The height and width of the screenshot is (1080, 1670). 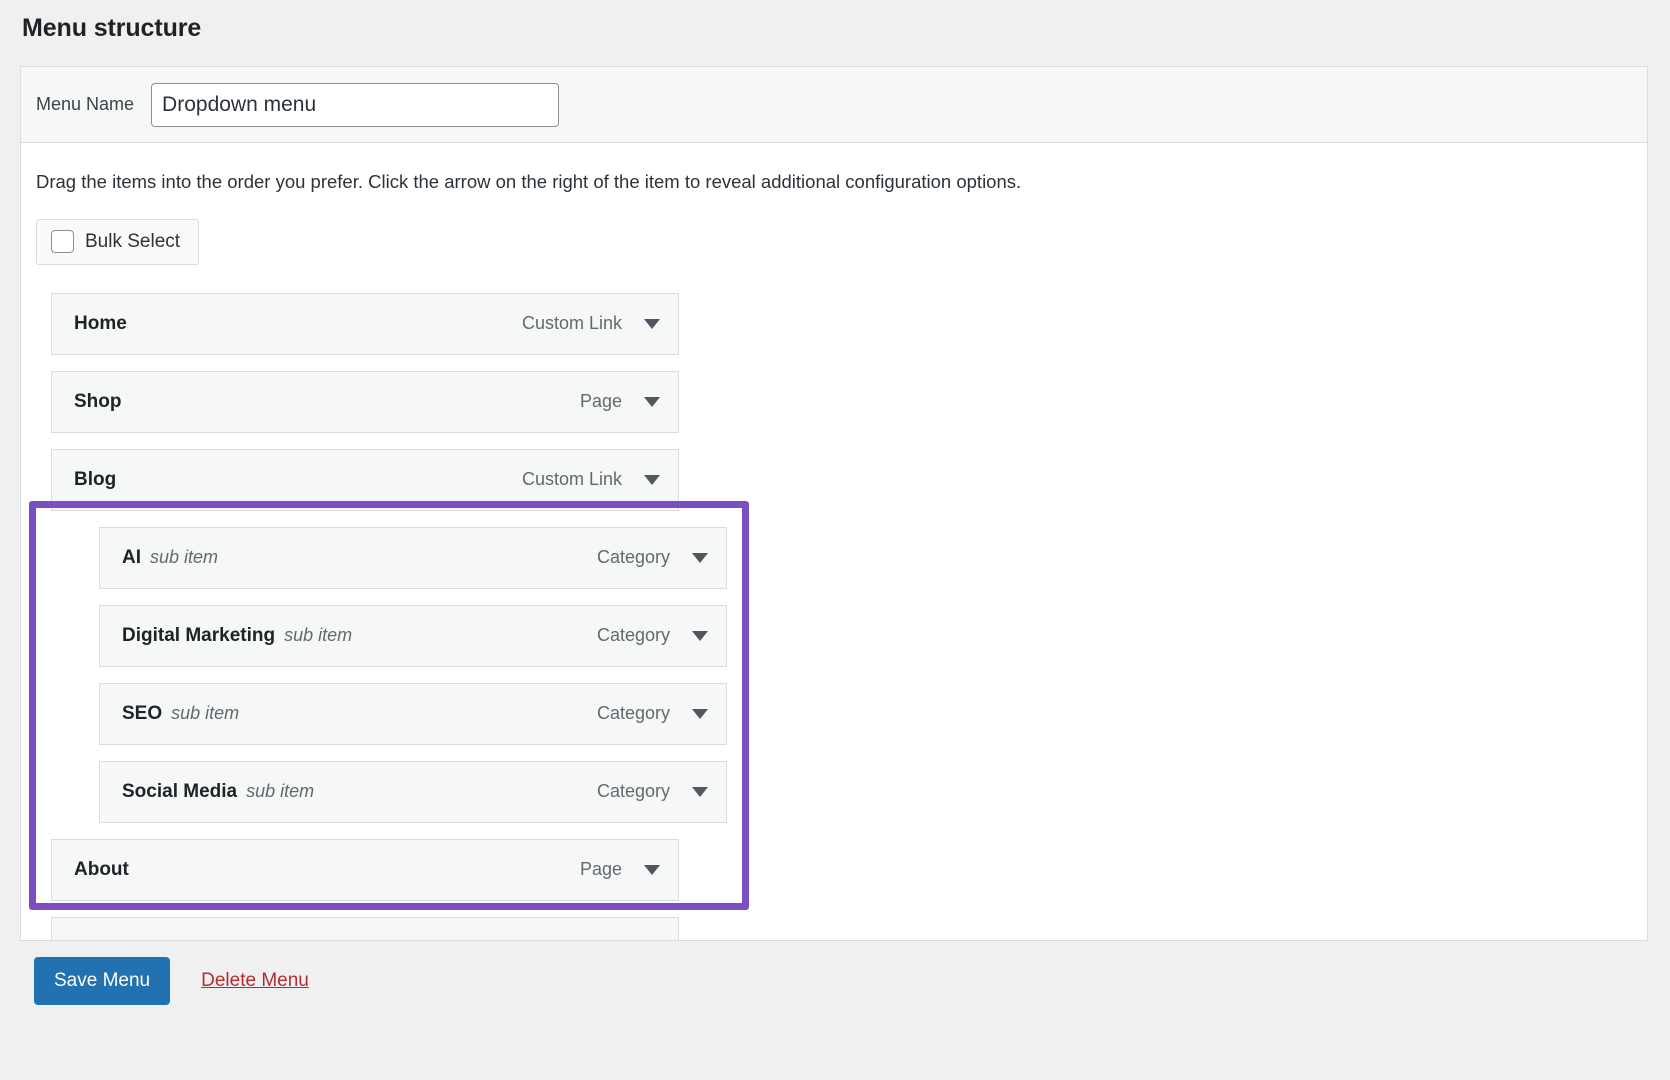 I want to click on menu-item-title: SEO, so click(x=142, y=713).